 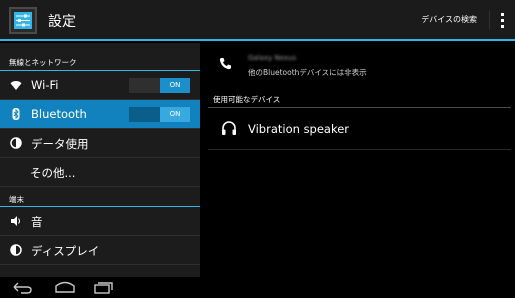 I want to click on settings-item-display: ディスプレイ, so click(x=100, y=250).